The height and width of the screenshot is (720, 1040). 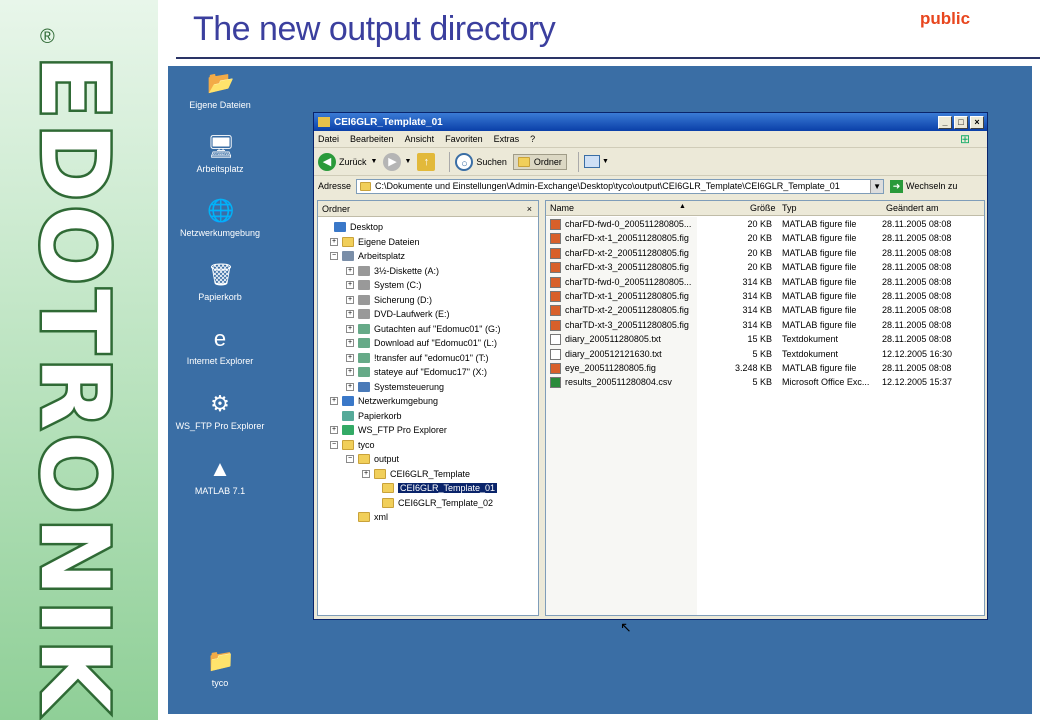 What do you see at coordinates (539, 161) in the screenshot?
I see `folders-button: Ordner` at bounding box center [539, 161].